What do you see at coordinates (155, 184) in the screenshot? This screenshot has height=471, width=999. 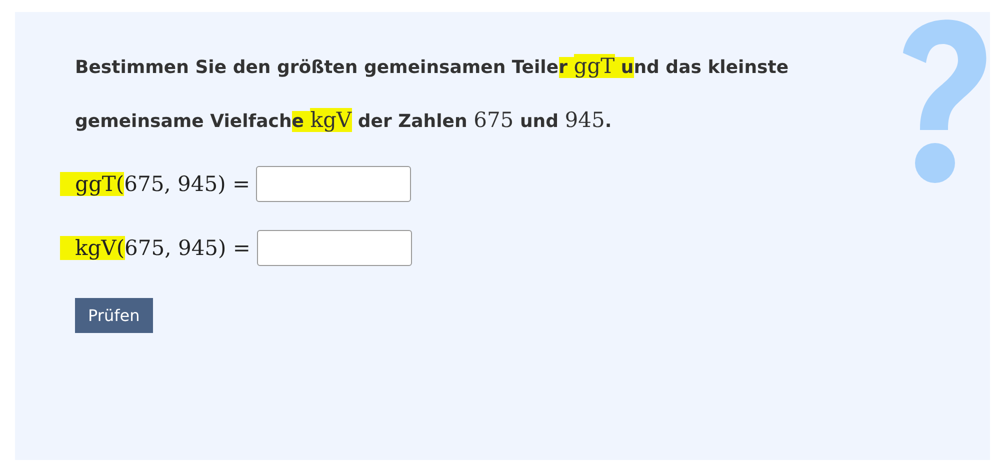 I see `equation-label: ggT(675, 945) =` at bounding box center [155, 184].